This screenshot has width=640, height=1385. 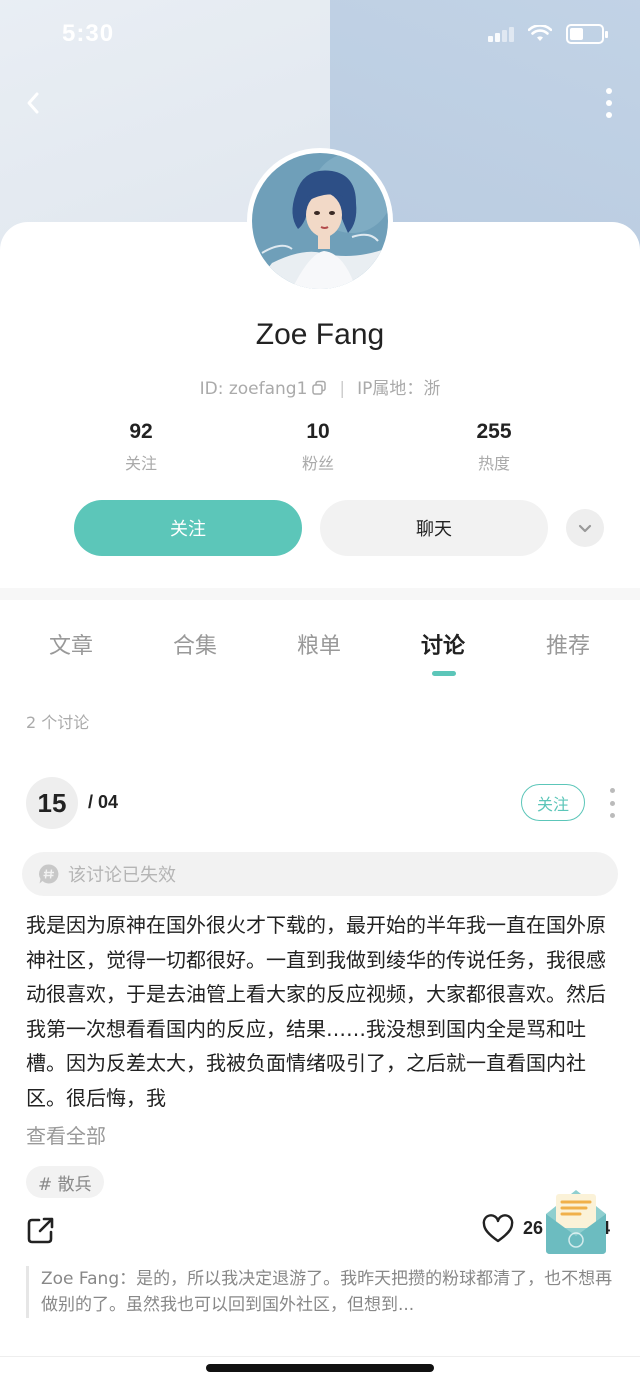 What do you see at coordinates (141, 431) in the screenshot?
I see `stat-value: 92` at bounding box center [141, 431].